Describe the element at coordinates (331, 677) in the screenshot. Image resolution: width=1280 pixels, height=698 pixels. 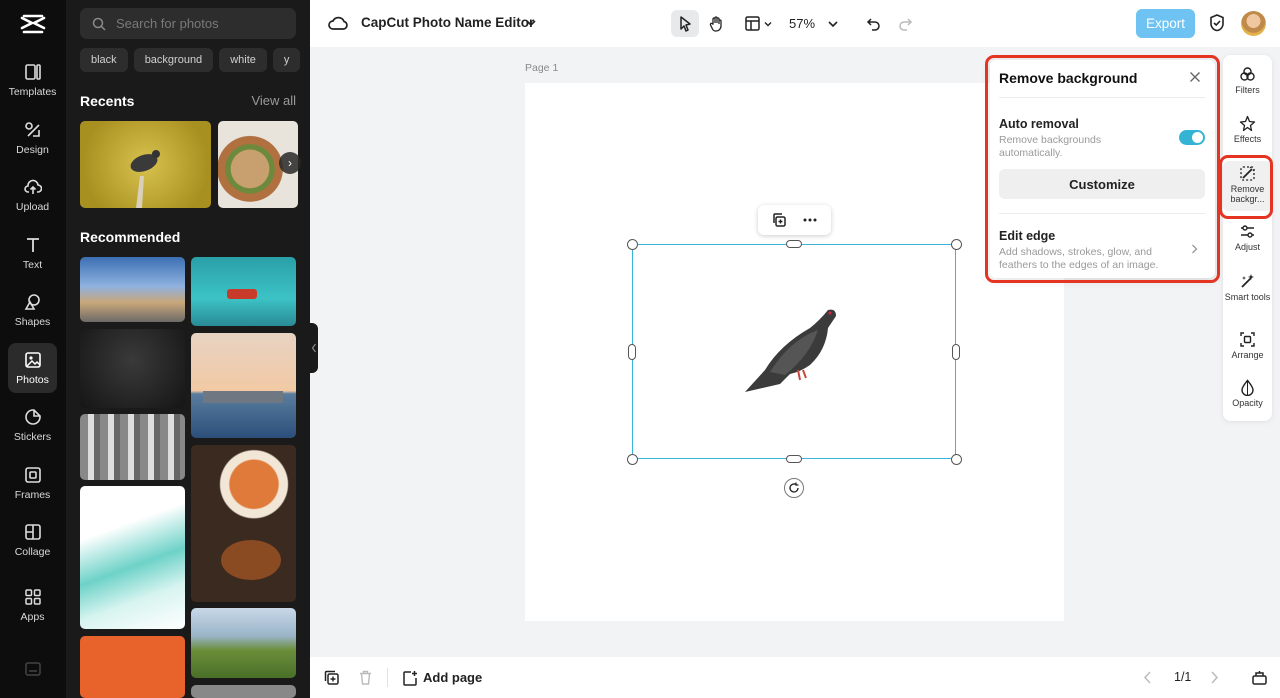
I see `duplicate-page-icon` at that location.